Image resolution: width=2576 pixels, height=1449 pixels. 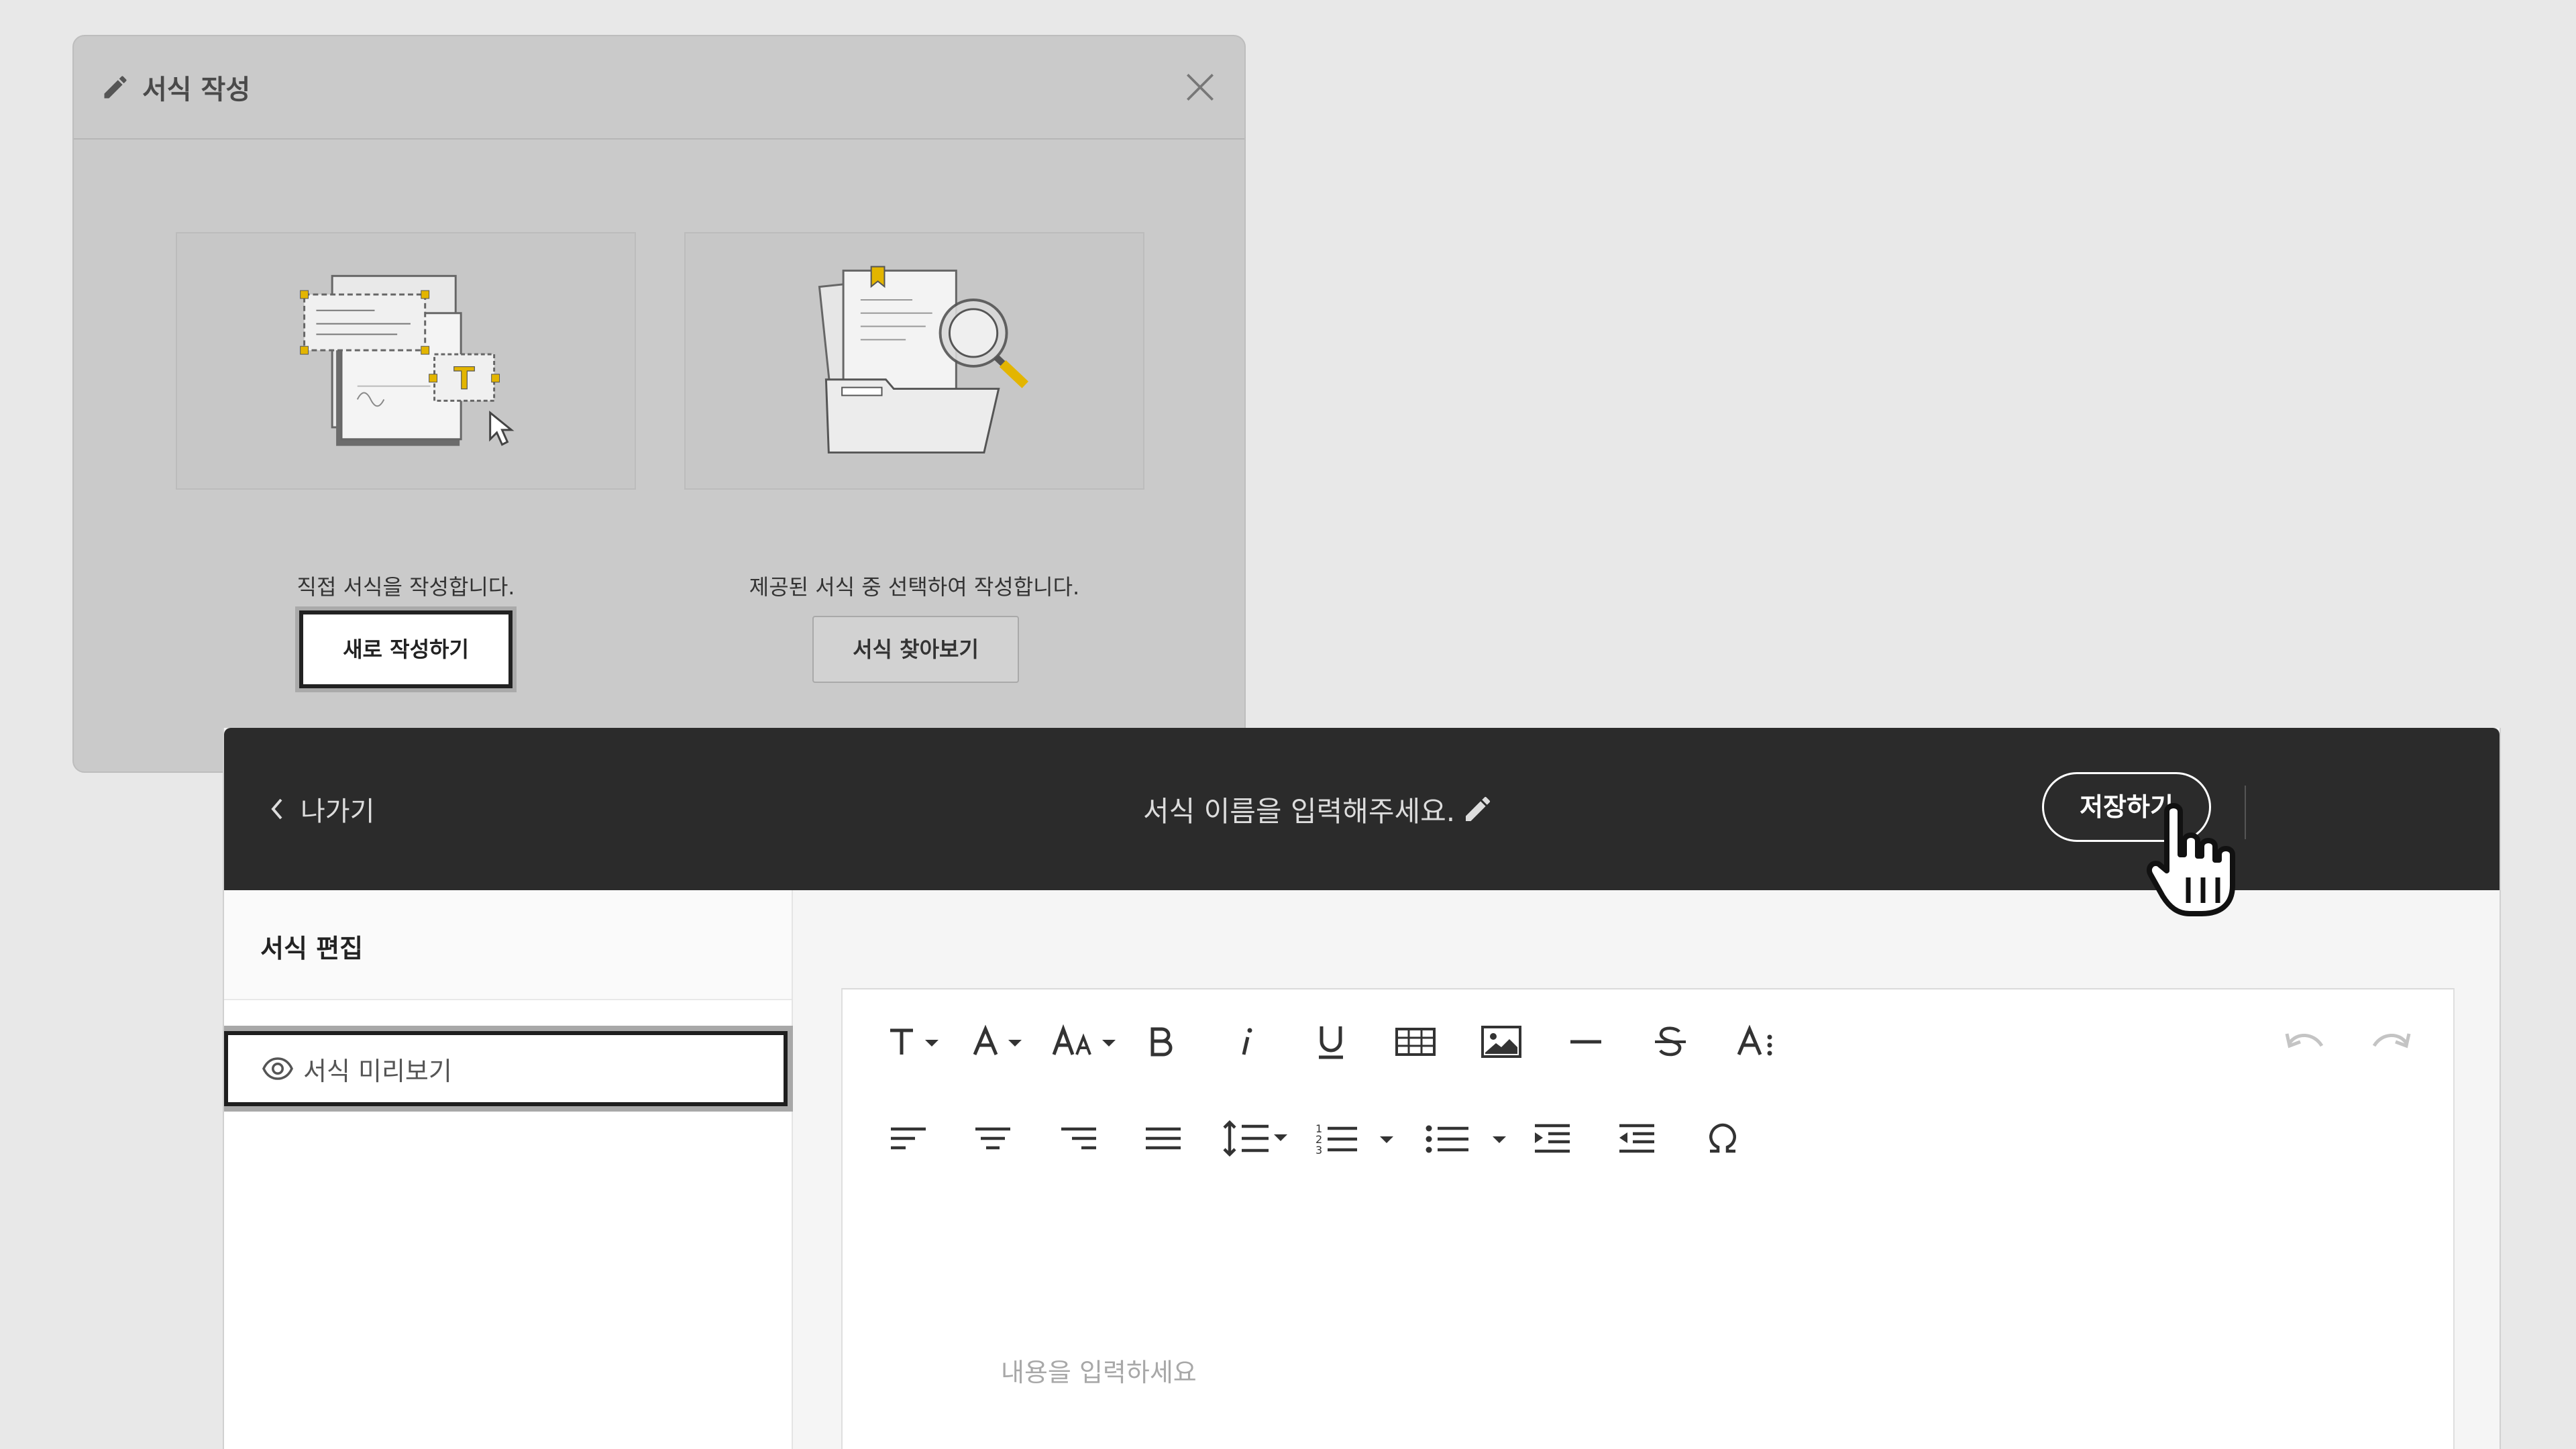 I want to click on dialog-title-wrap: 서식 작성, so click(x=175, y=87).